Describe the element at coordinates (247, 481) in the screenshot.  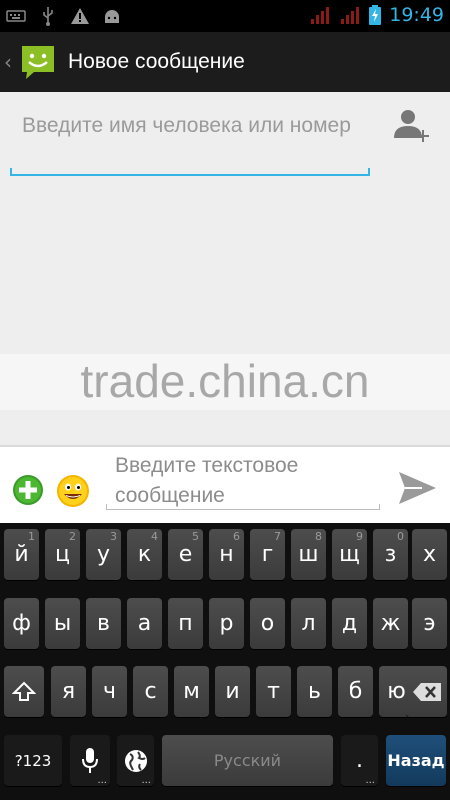
I see `message-input: Введите текстовое сообщение` at that location.